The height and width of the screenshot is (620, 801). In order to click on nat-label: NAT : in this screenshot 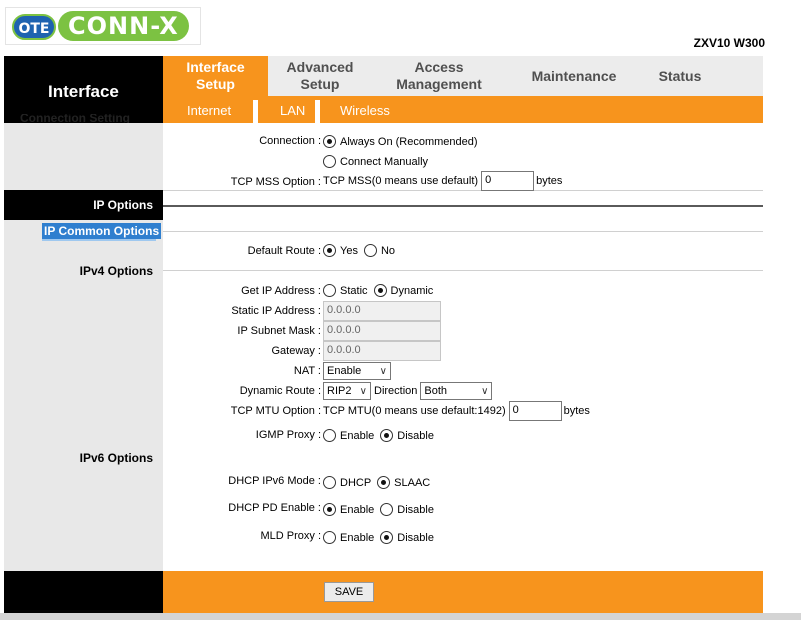, I will do `click(307, 371)`.